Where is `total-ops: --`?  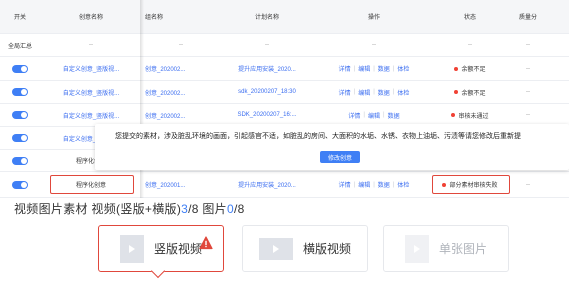
total-ops: -- is located at coordinates (374, 45).